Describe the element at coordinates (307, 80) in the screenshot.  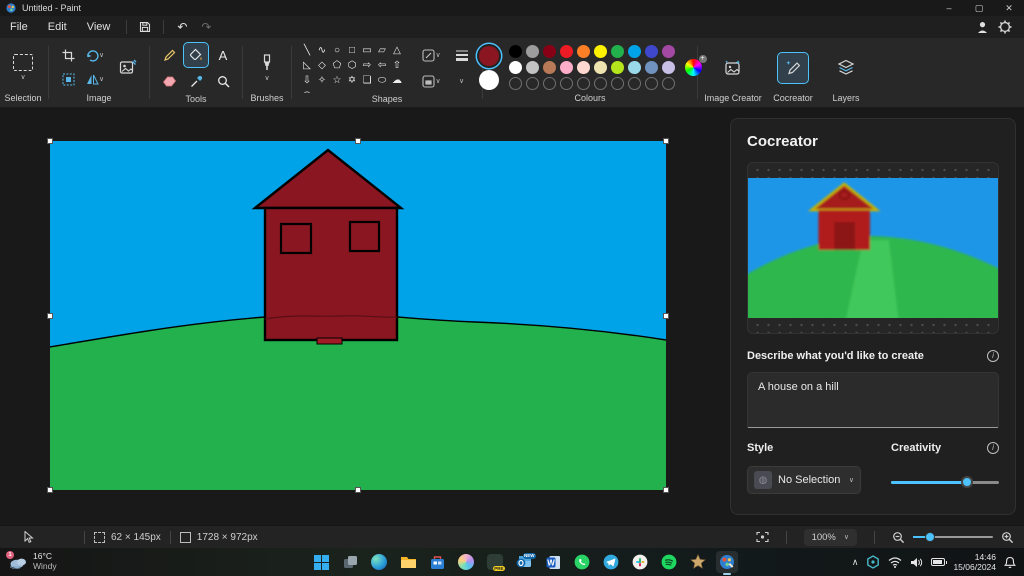
I see `shape-arrow-down: ⇩` at that location.